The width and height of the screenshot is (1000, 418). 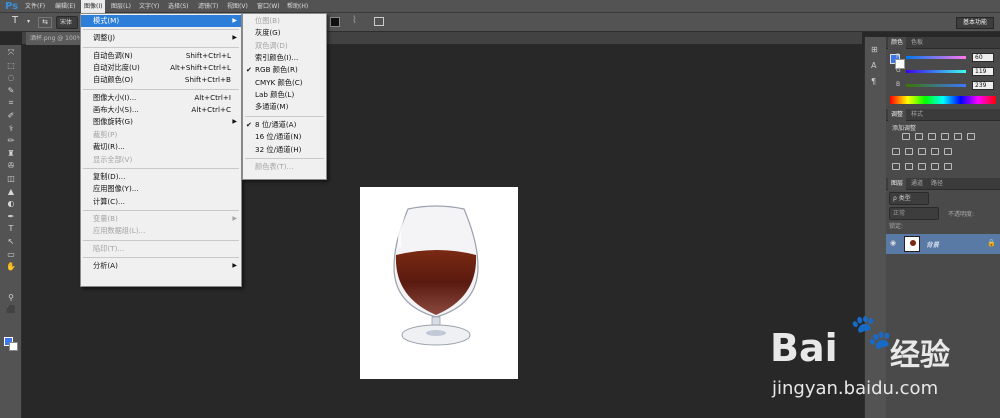 I want to click on lasso-tool-icon: ◌, so click(x=11, y=77).